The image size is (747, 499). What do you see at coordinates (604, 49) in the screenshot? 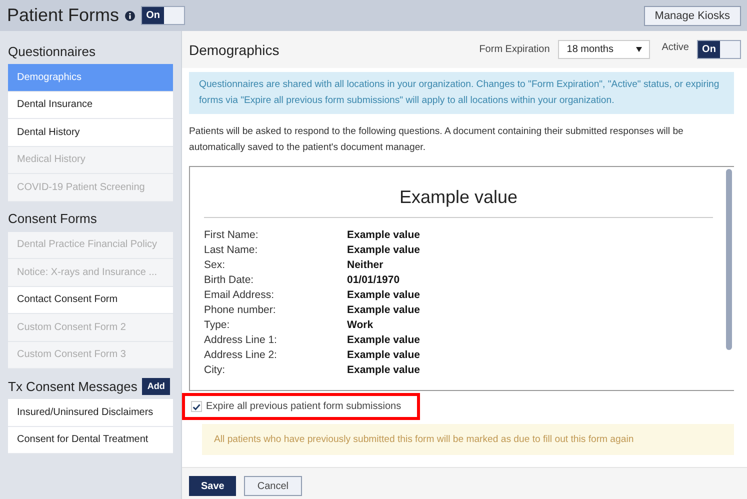
I see `expiration-dropdown: 18 months` at bounding box center [604, 49].